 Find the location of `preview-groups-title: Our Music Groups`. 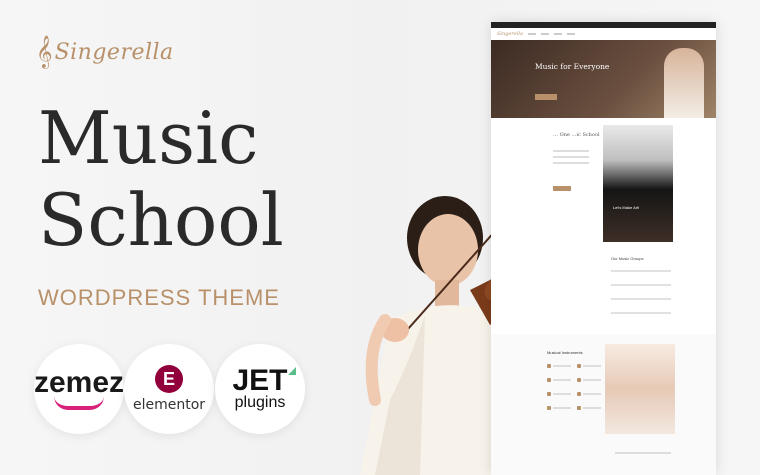

preview-groups-title: Our Music Groups is located at coordinates (627, 258).